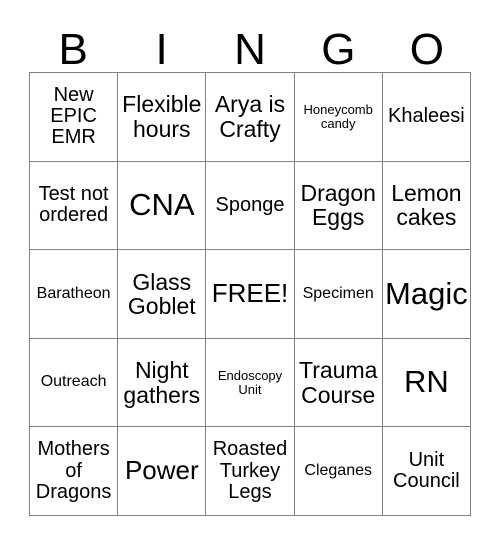  I want to click on bingo-cell-label: RN, so click(426, 382).